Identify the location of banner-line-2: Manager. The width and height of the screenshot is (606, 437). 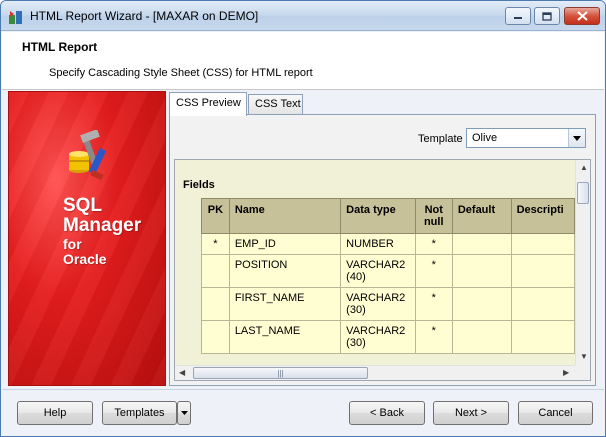
(102, 225).